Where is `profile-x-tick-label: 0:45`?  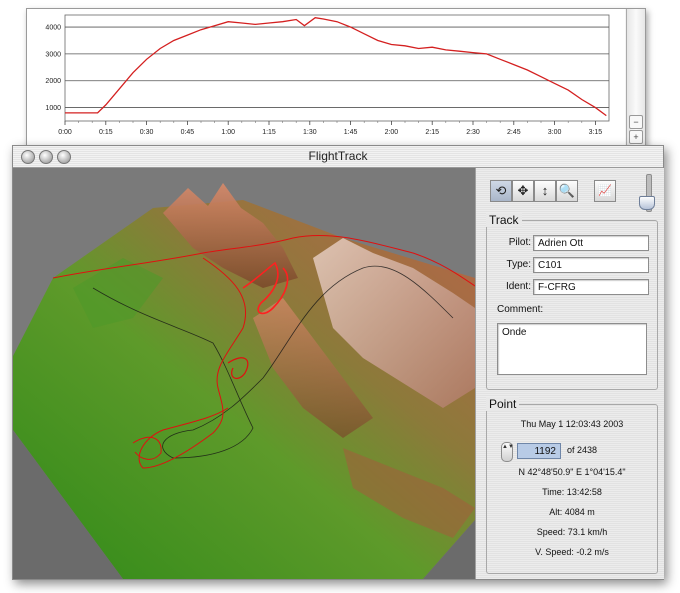 profile-x-tick-label: 0:45 is located at coordinates (188, 132).